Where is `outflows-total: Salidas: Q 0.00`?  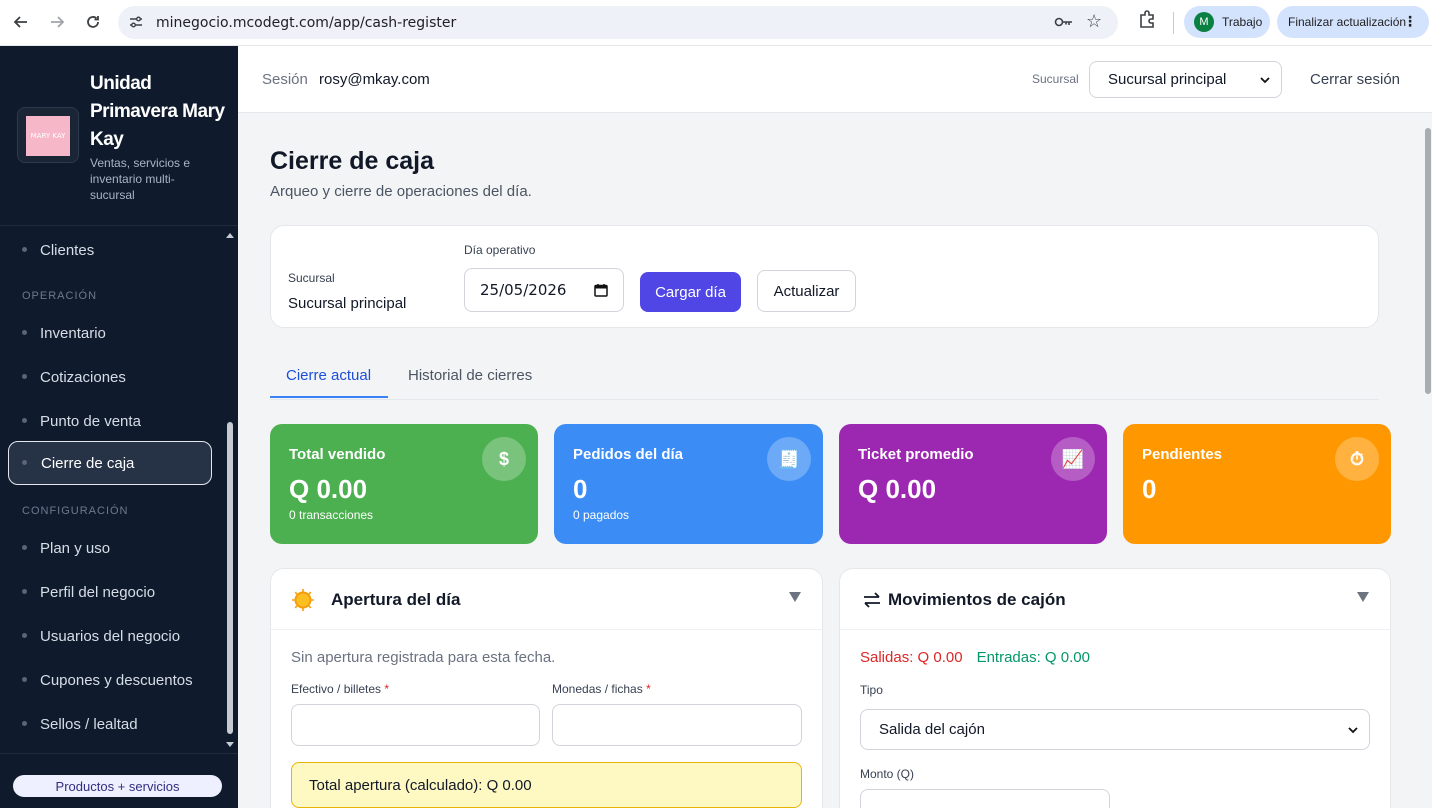
outflows-total: Salidas: Q 0.00 is located at coordinates (911, 657).